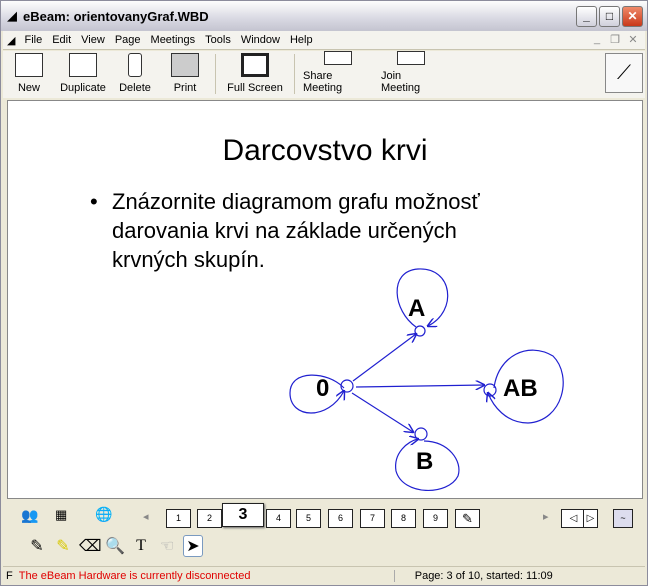 The width and height of the screenshot is (648, 586). I want to click on highlighter-icon: ✎, so click(63, 546).